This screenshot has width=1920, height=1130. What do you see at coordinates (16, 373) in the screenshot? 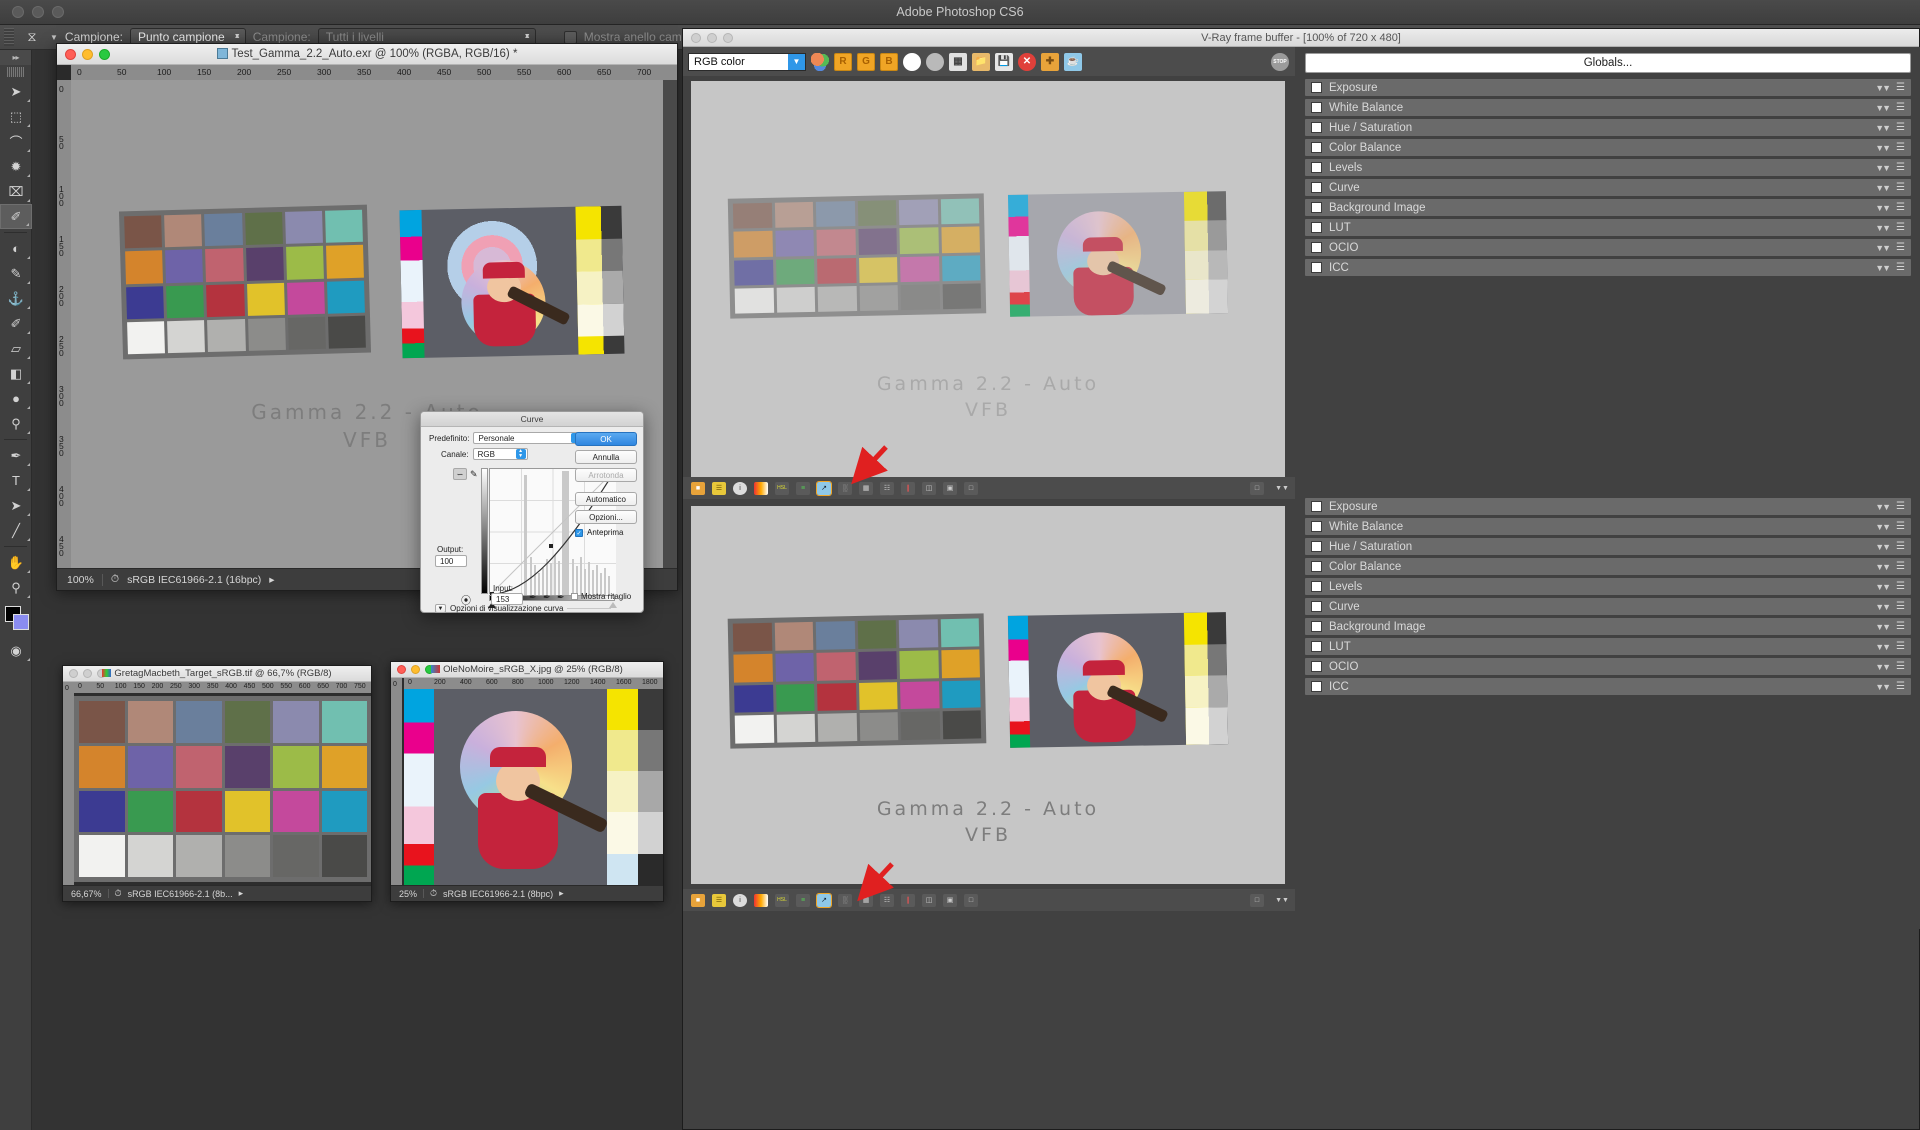
I see `gradient-tool: ◧` at bounding box center [16, 373].